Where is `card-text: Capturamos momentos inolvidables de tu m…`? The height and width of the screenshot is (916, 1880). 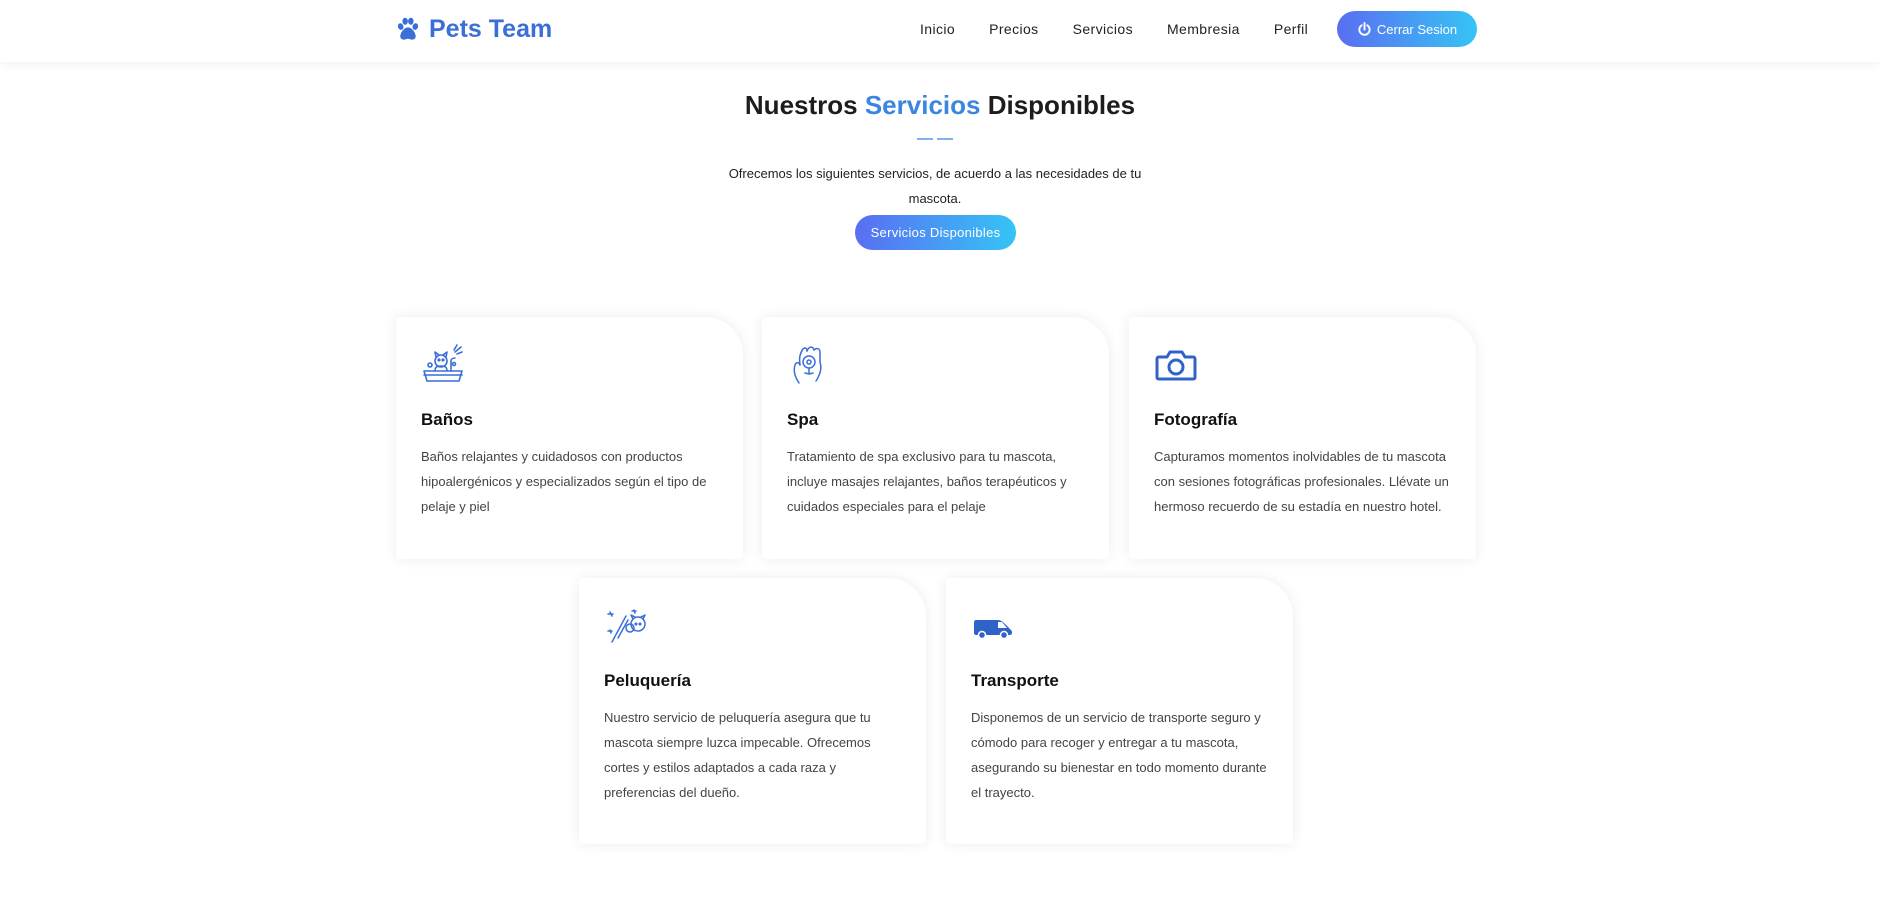
card-text: Capturamos momentos inolvidables de tu m… is located at coordinates (1301, 481).